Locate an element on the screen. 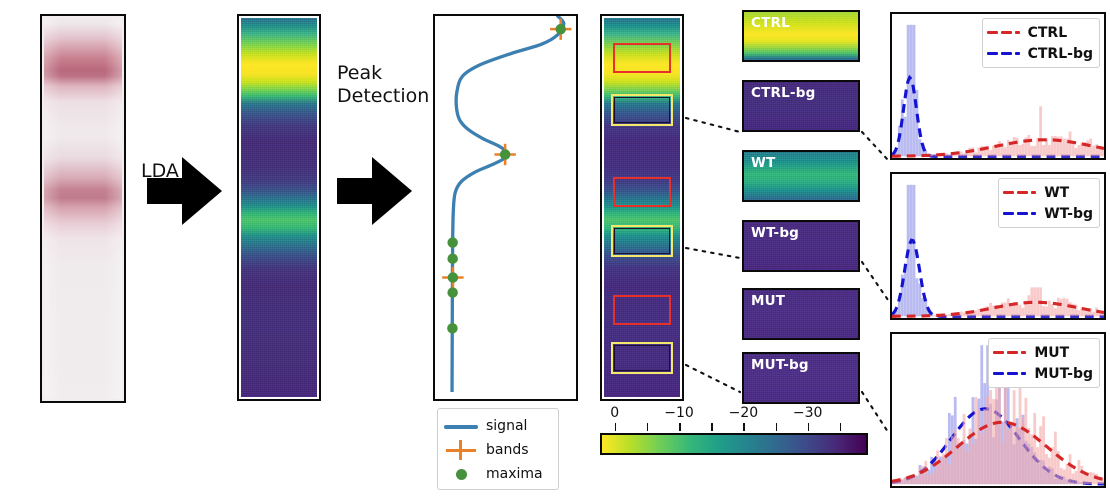 This screenshot has width=1110, height=500. lda-strip-gradient is located at coordinates (279, 207).